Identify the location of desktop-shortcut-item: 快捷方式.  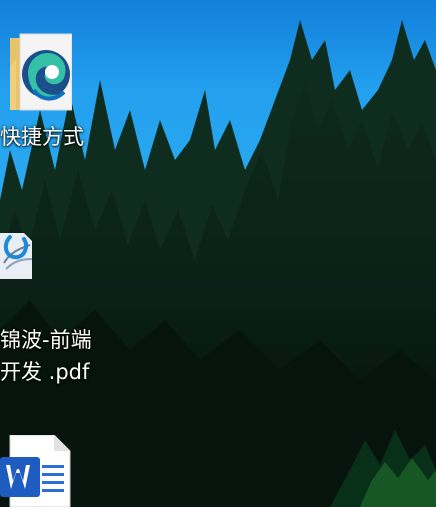
(60, 80).